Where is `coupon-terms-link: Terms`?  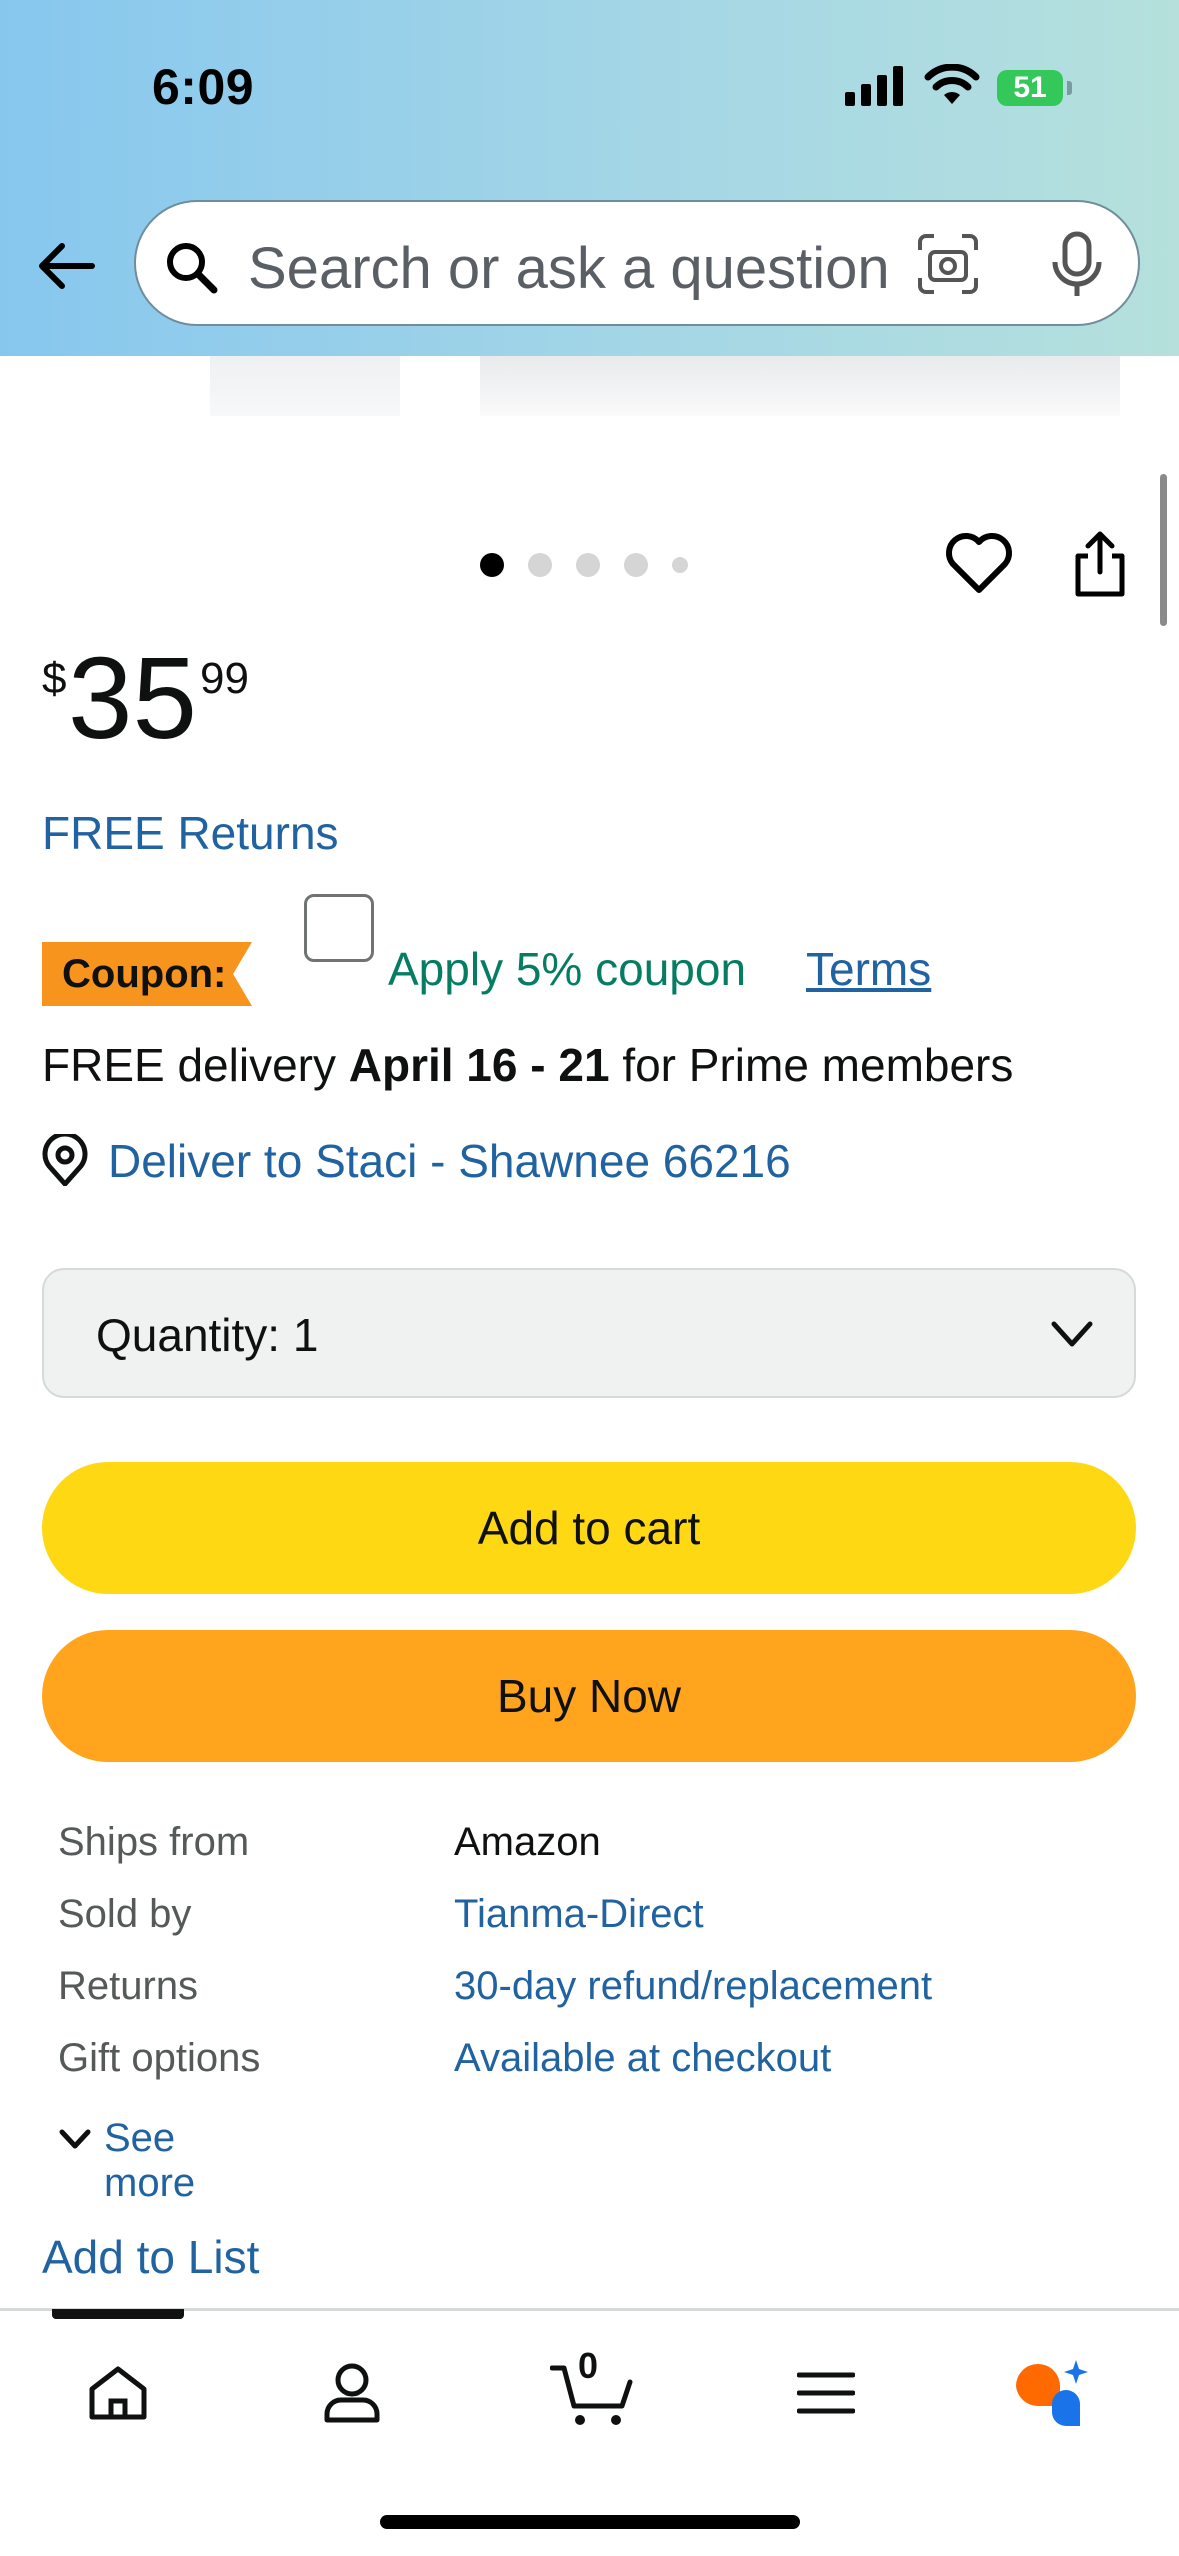
coupon-terms-link: Terms is located at coordinates (868, 969).